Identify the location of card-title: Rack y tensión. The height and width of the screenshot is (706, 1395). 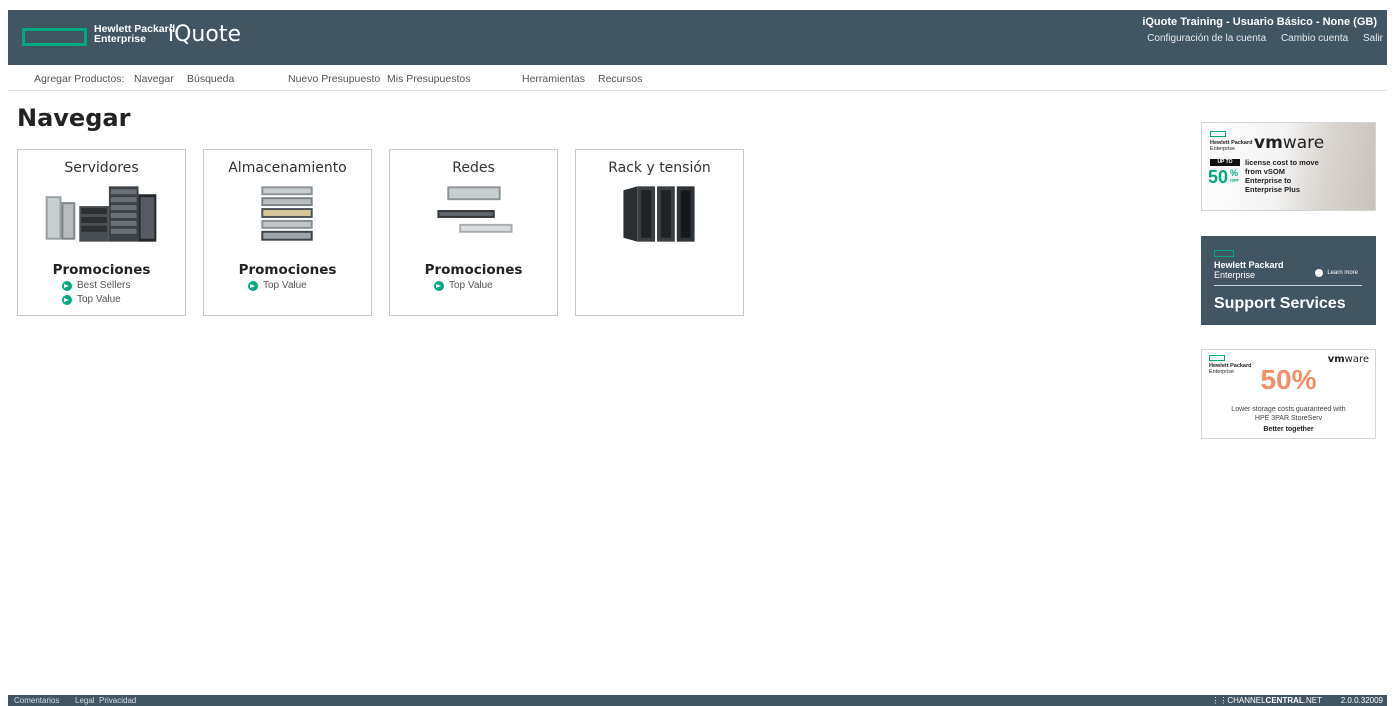
(659, 168).